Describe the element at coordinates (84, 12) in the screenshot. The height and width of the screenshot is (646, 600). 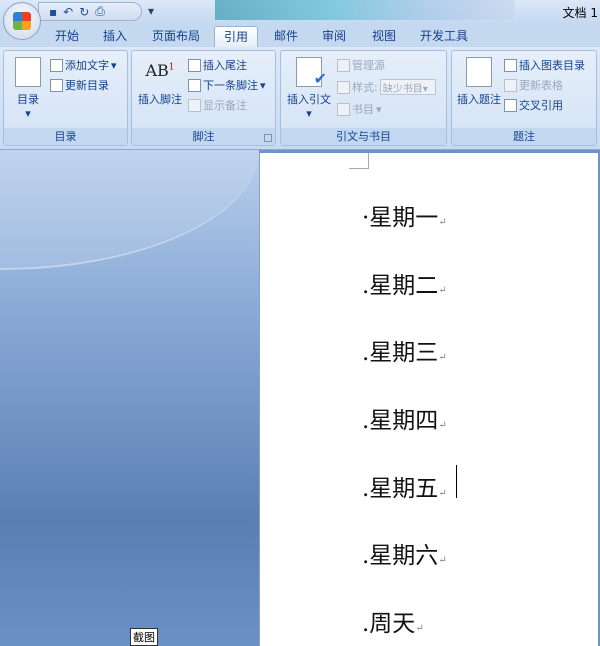
I see `redo-icon: ↻` at that location.